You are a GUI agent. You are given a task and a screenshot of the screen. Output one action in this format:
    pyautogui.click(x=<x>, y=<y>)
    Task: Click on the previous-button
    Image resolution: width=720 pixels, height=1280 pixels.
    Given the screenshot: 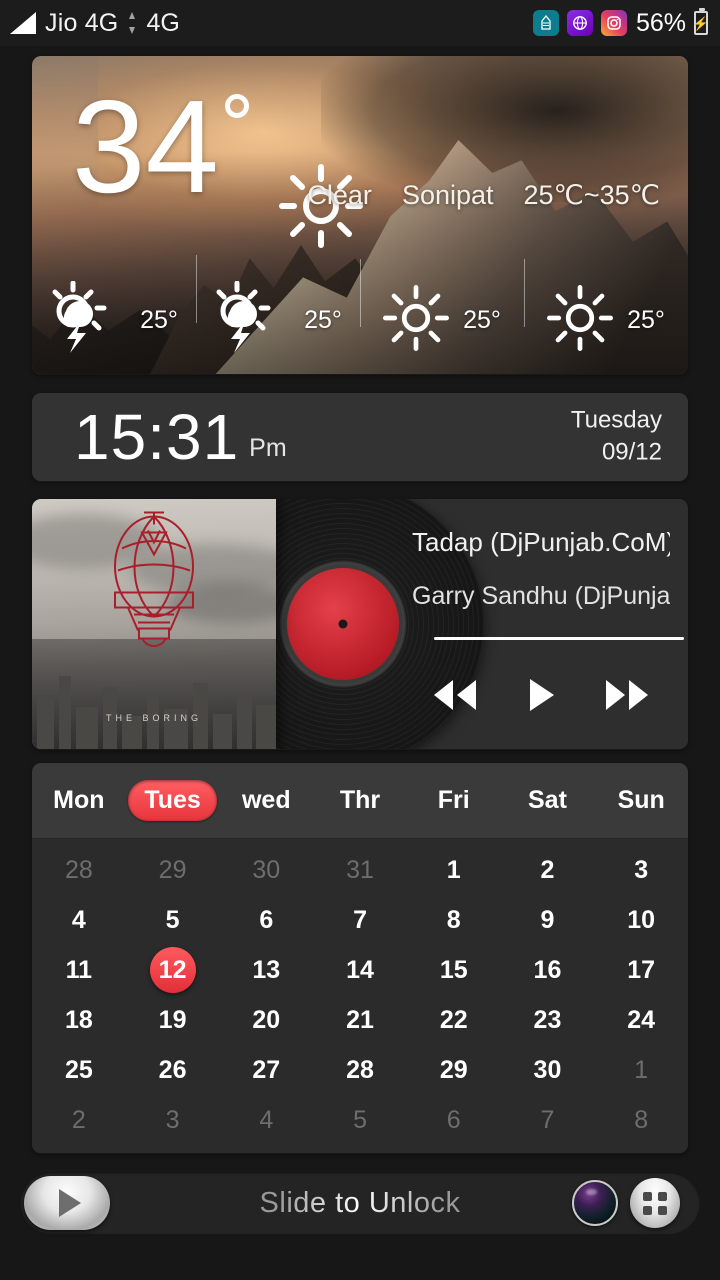 What is the action you would take?
    pyautogui.click(x=455, y=697)
    